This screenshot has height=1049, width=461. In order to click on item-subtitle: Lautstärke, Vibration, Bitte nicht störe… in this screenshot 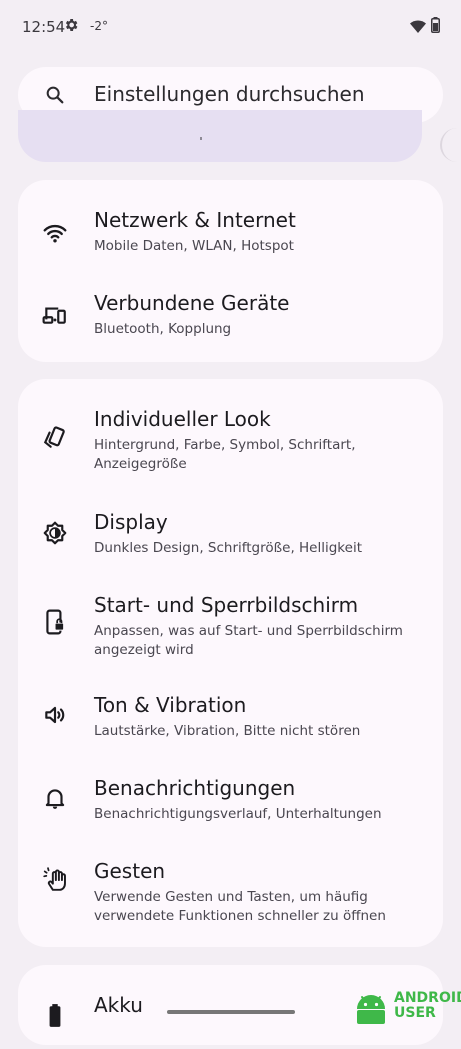, I will do `click(227, 731)`.